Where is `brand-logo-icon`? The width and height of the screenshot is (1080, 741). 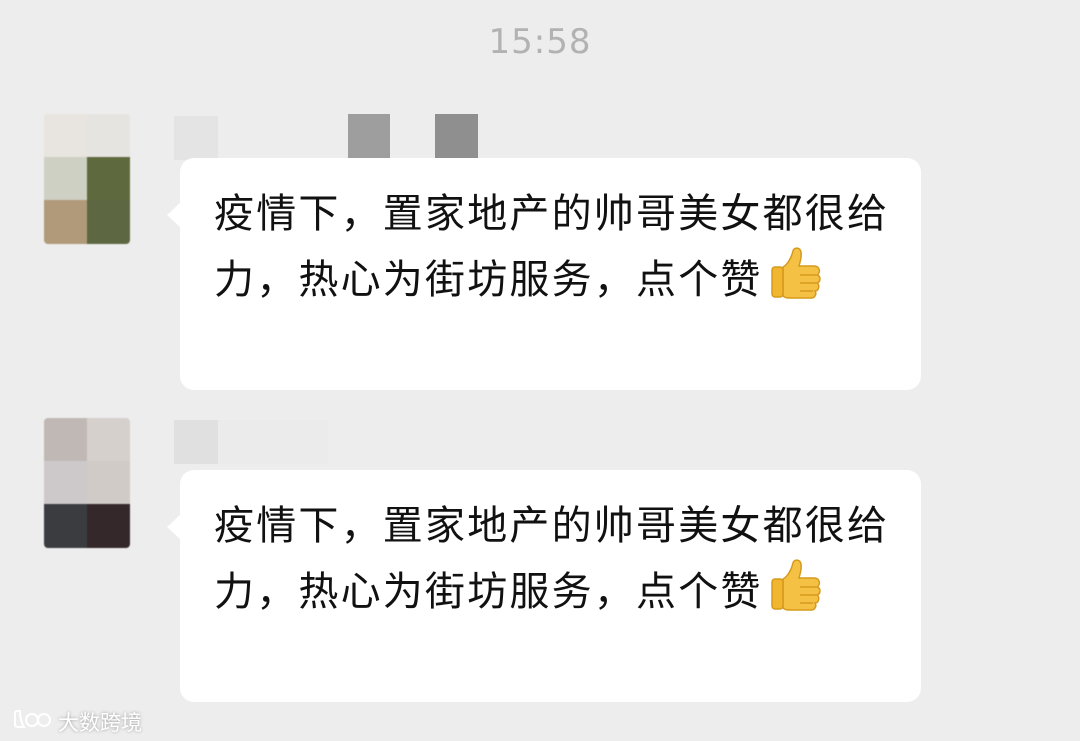 brand-logo-icon is located at coordinates (32, 722).